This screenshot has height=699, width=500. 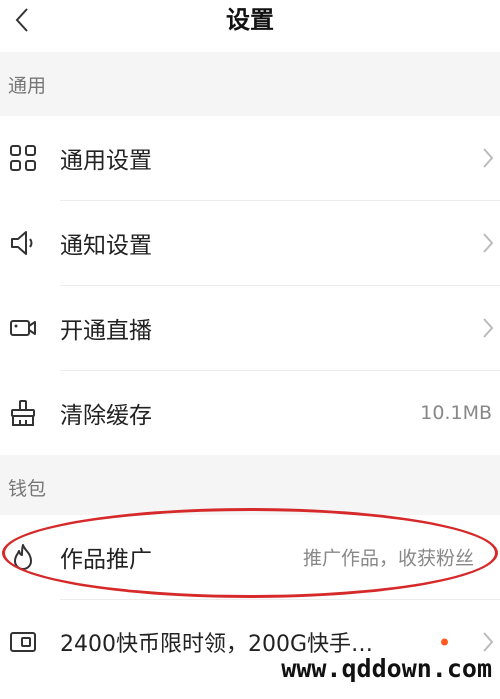 I want to click on settings-item-notifications: 通知设置, so click(x=250, y=243).